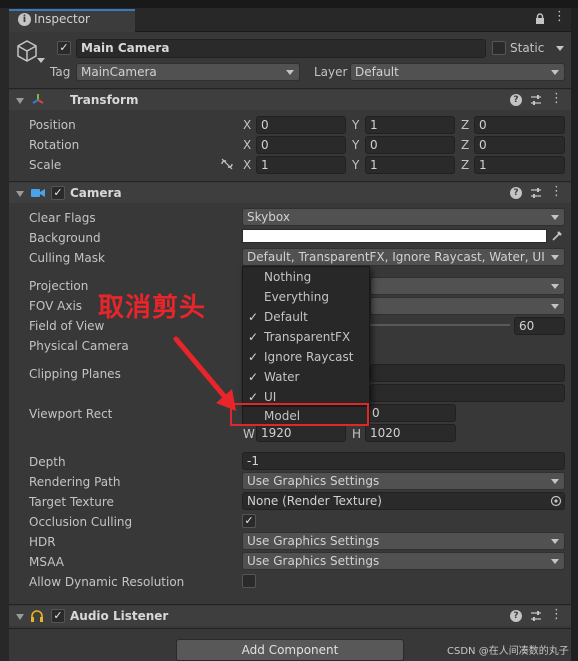  What do you see at coordinates (467, 286) in the screenshot?
I see `projection-dropdown` at bounding box center [467, 286].